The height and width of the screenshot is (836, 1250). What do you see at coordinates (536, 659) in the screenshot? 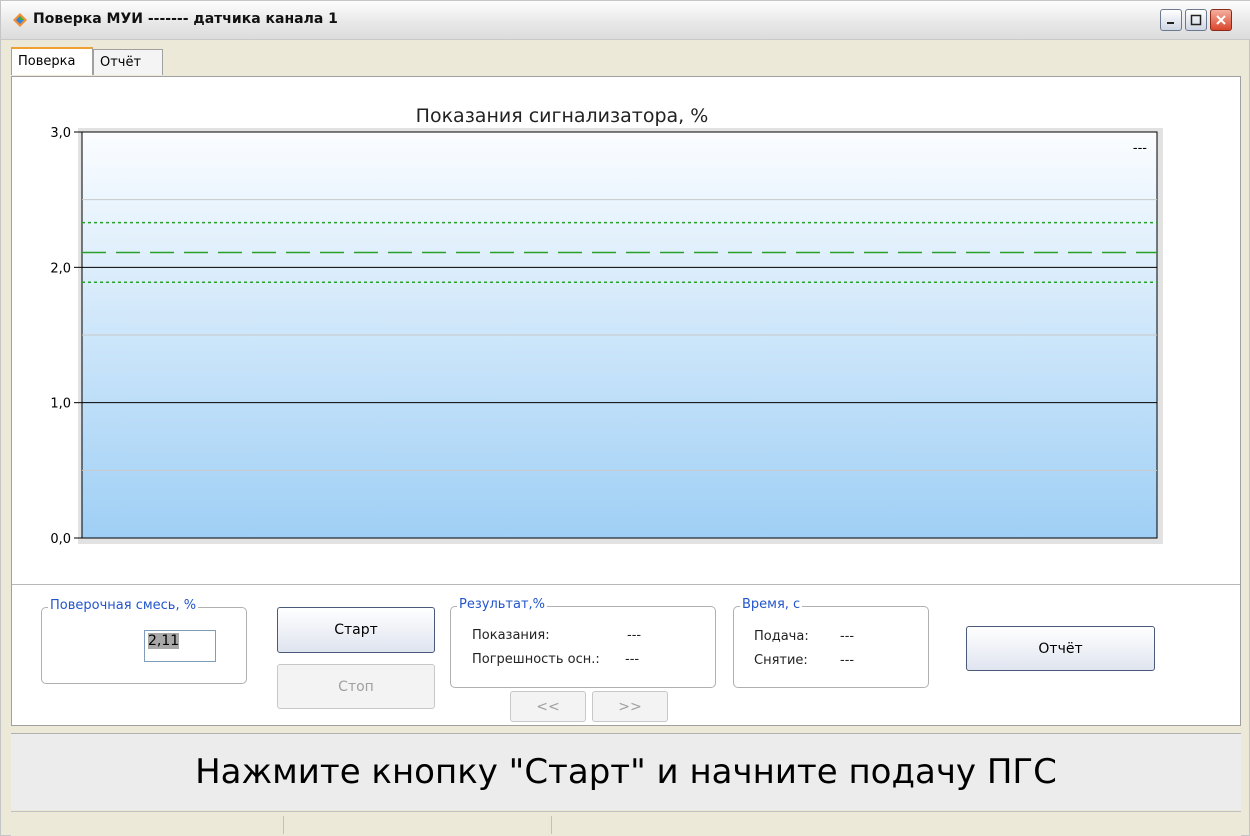
I see `error-label: Погрешность осн.:` at bounding box center [536, 659].